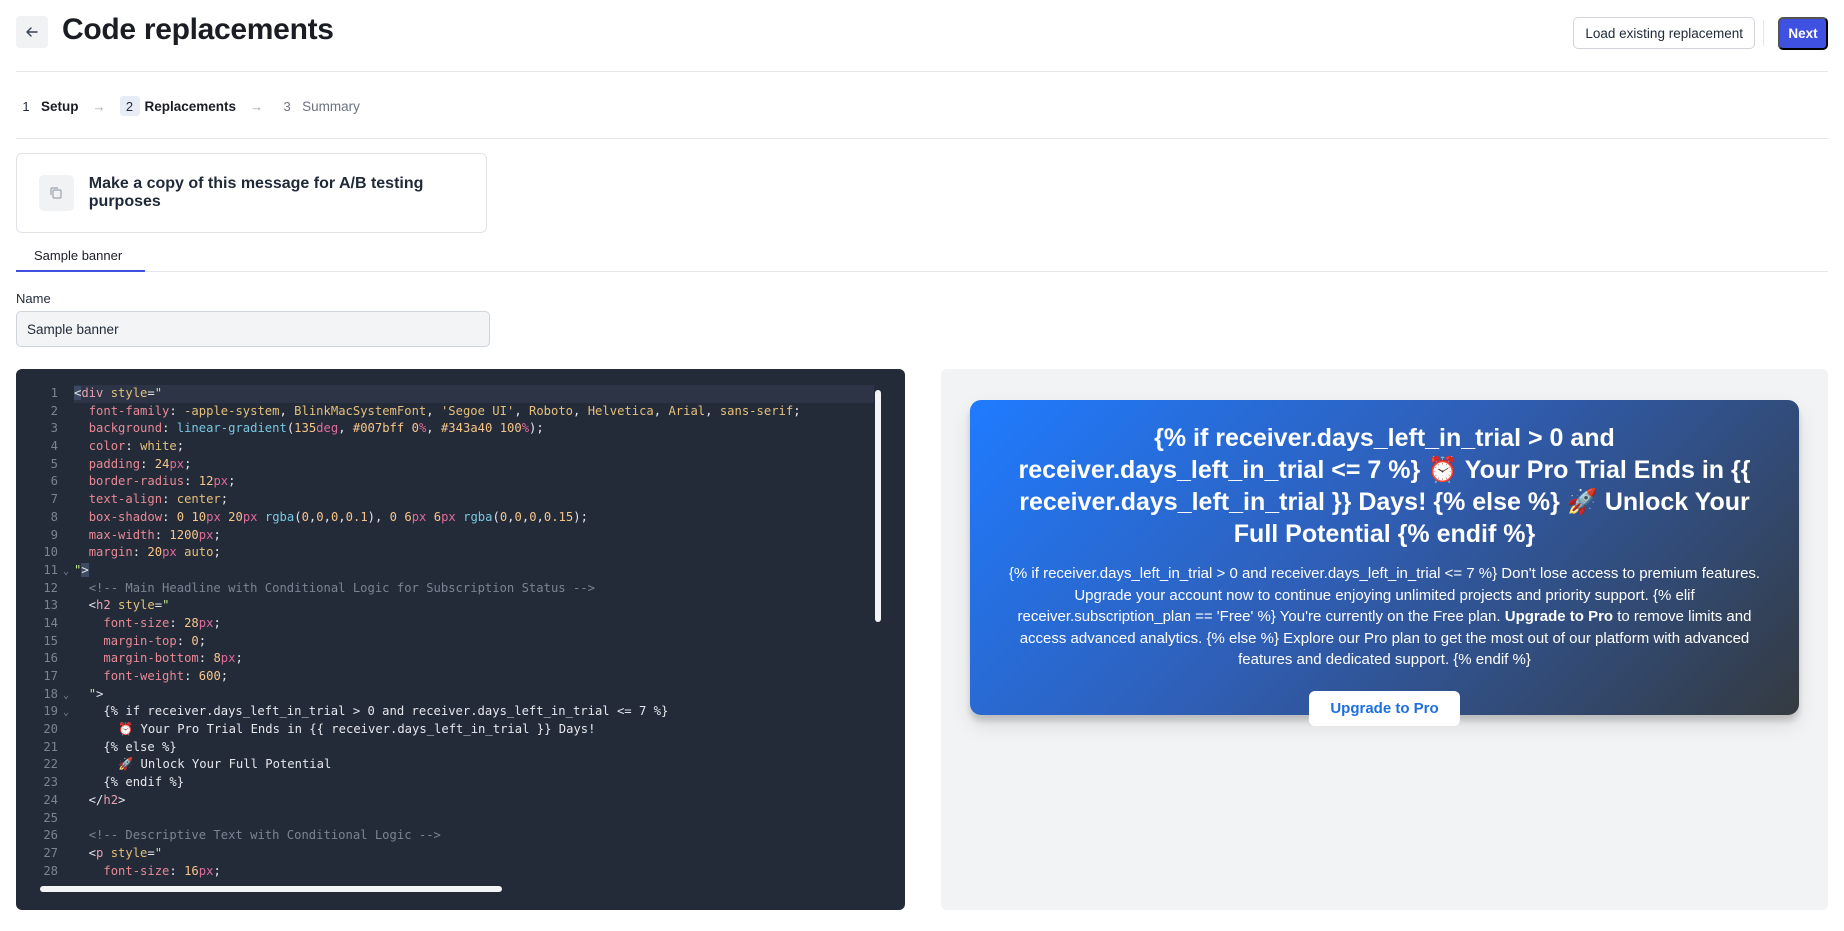 This screenshot has width=1844, height=931. What do you see at coordinates (50, 676) in the screenshot?
I see `line-number: 17` at bounding box center [50, 676].